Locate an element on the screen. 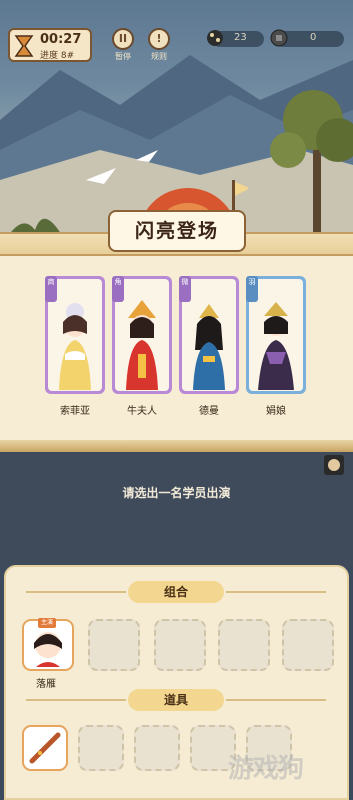 The width and height of the screenshot is (353, 800). character-card-2: 角 is located at coordinates (142, 335).